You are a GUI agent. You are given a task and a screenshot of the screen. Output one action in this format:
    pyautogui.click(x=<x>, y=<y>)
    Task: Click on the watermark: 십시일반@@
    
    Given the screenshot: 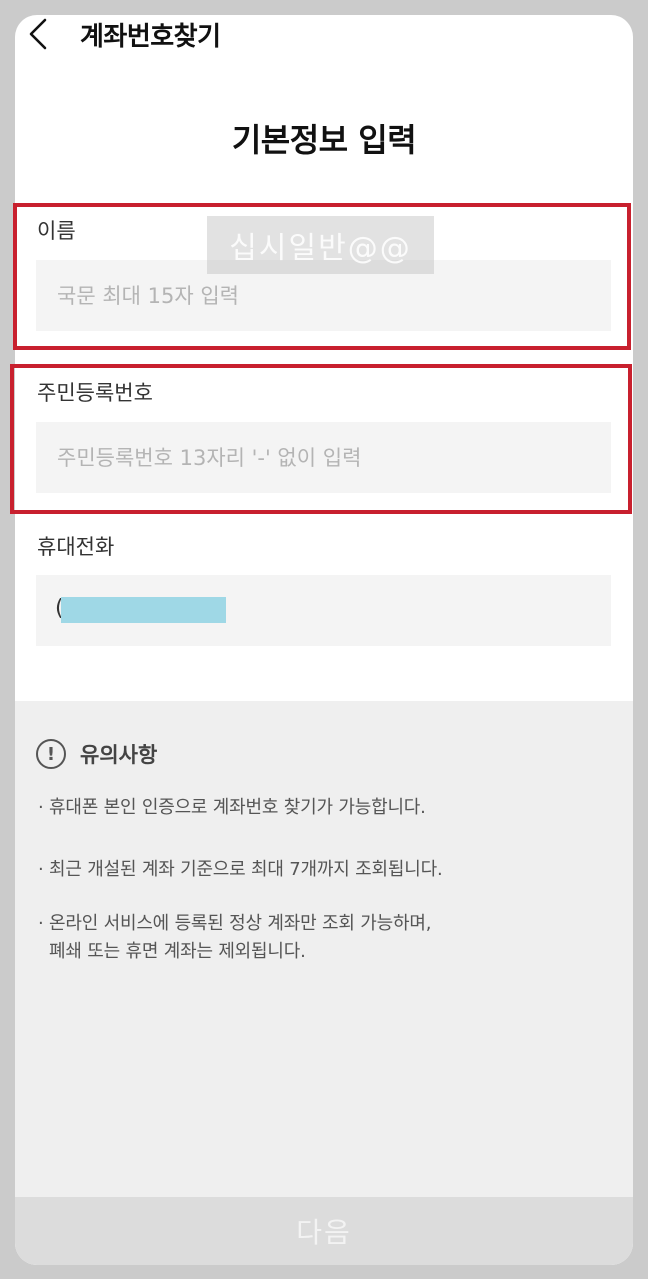 What is the action you would take?
    pyautogui.click(x=320, y=245)
    